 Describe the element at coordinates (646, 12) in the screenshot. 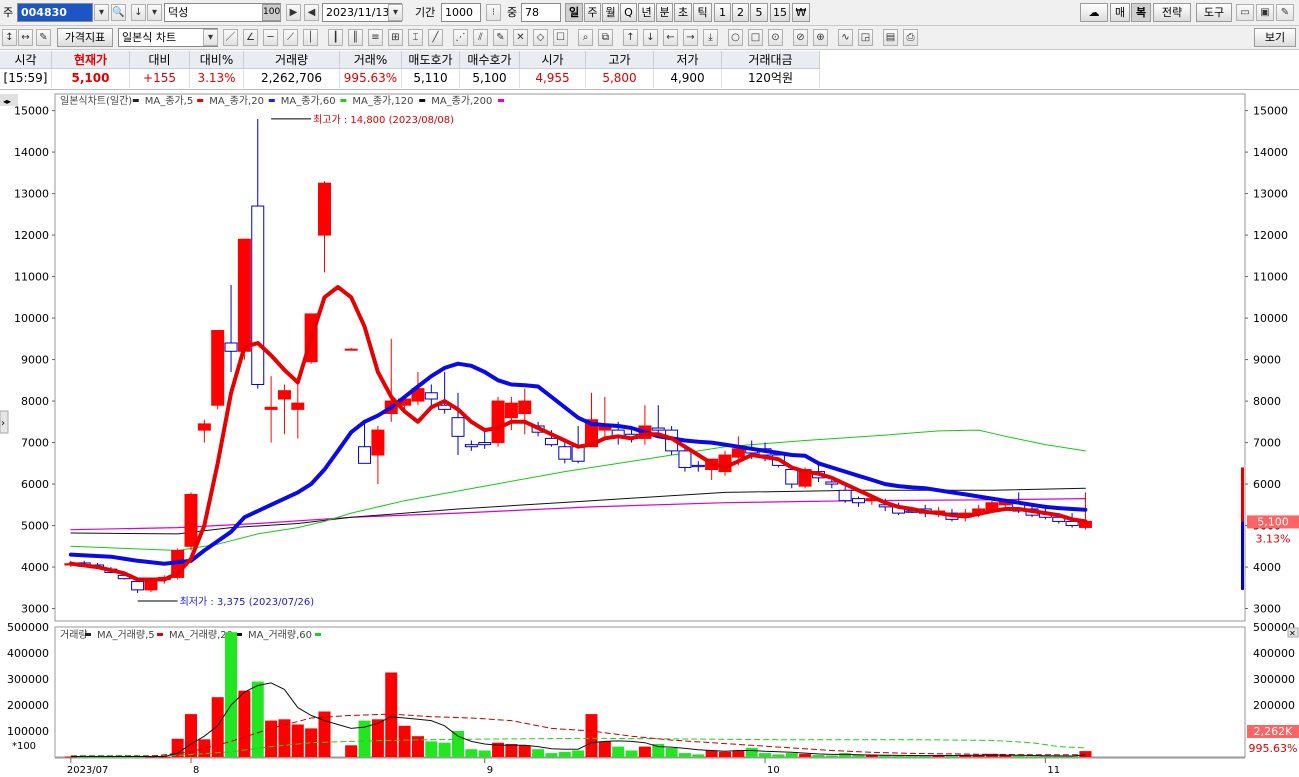

I see `period-button: 년` at that location.